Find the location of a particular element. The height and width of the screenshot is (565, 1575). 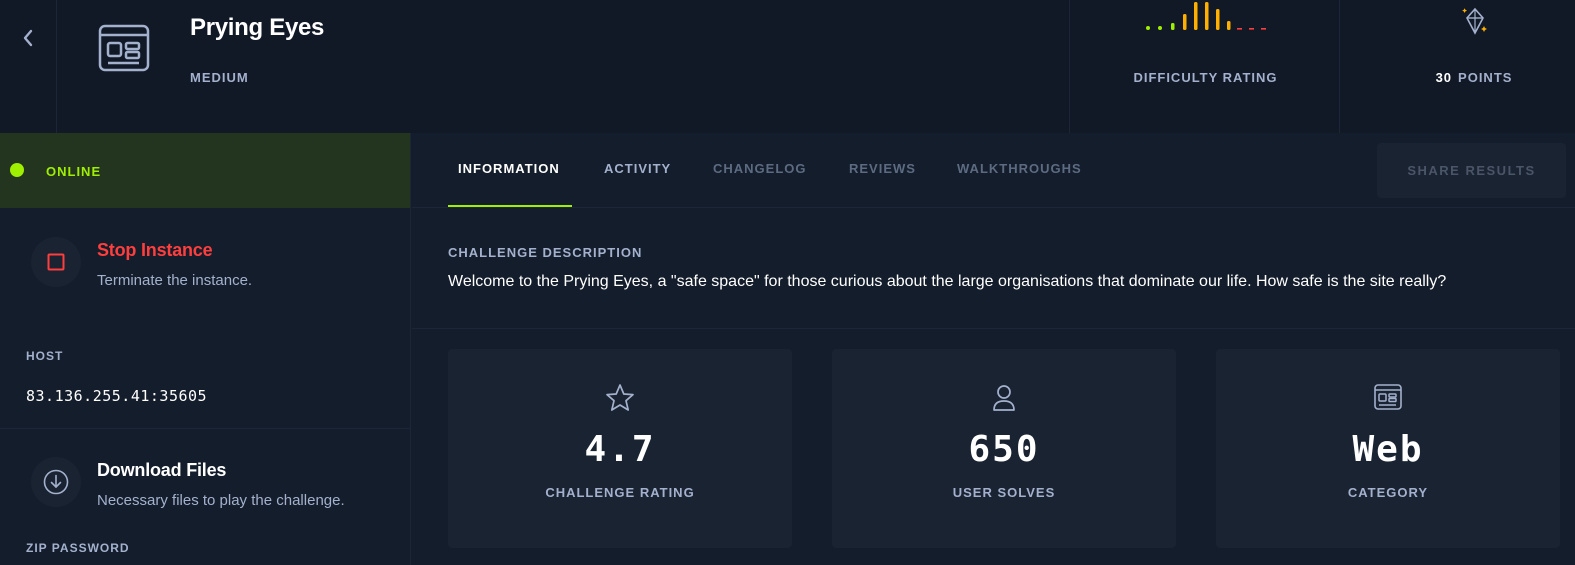

stop-instance-title: Stop Instance is located at coordinates (155, 250).